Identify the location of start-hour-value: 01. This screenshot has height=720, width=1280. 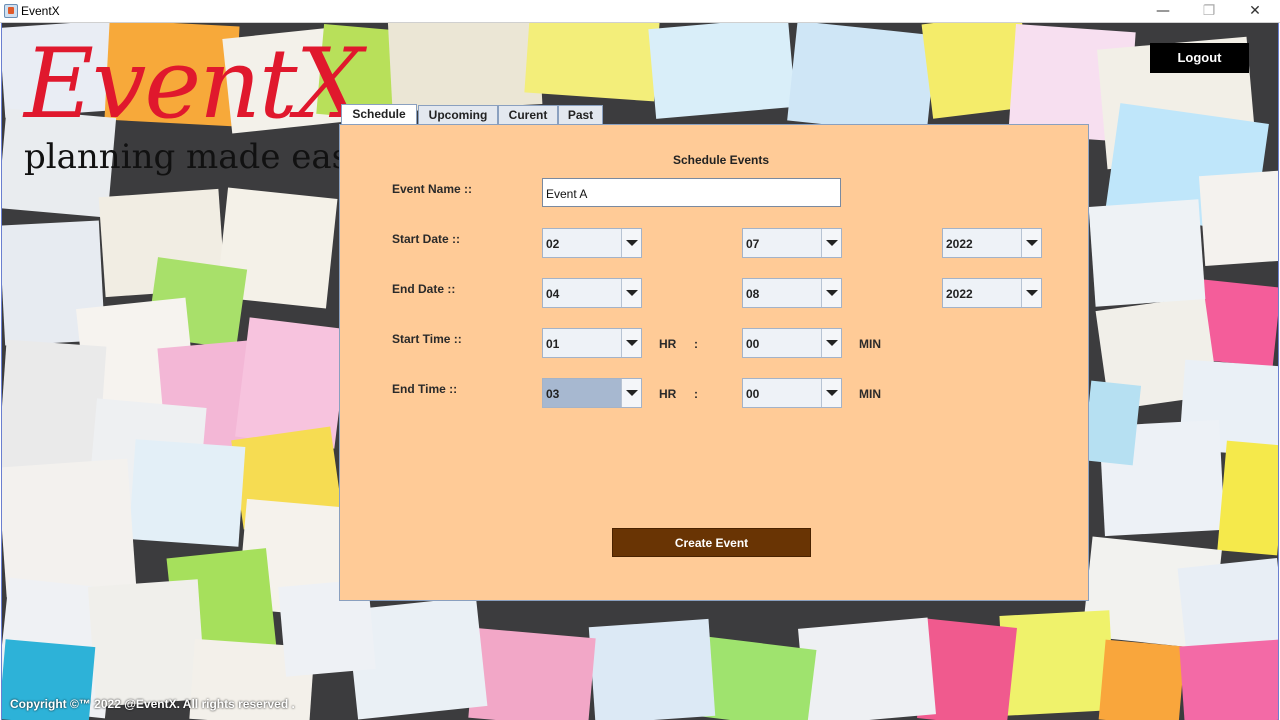
(553, 344).